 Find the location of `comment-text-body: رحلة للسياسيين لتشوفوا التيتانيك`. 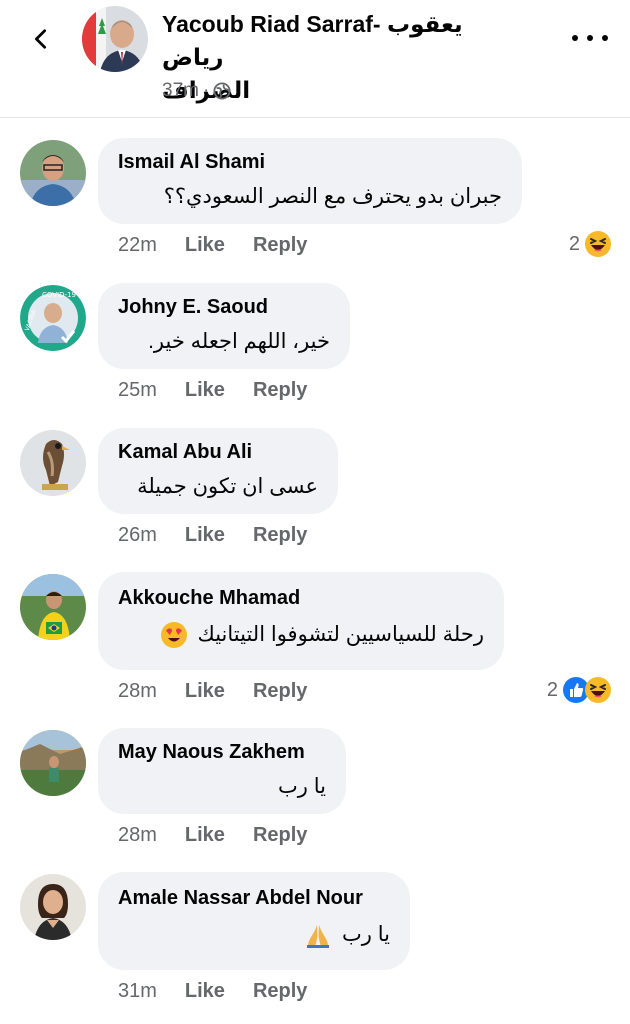

comment-text-body: رحلة للسياسيين لتشوفوا التيتانيك is located at coordinates (340, 634).